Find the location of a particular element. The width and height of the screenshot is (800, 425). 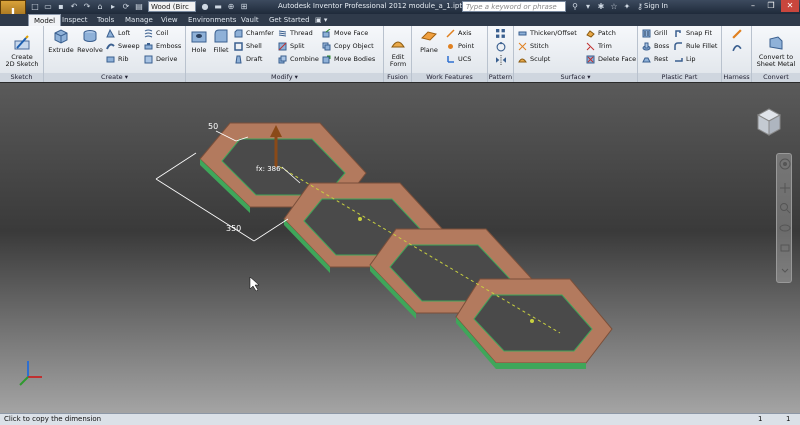

mirror-icon is located at coordinates (501, 60).